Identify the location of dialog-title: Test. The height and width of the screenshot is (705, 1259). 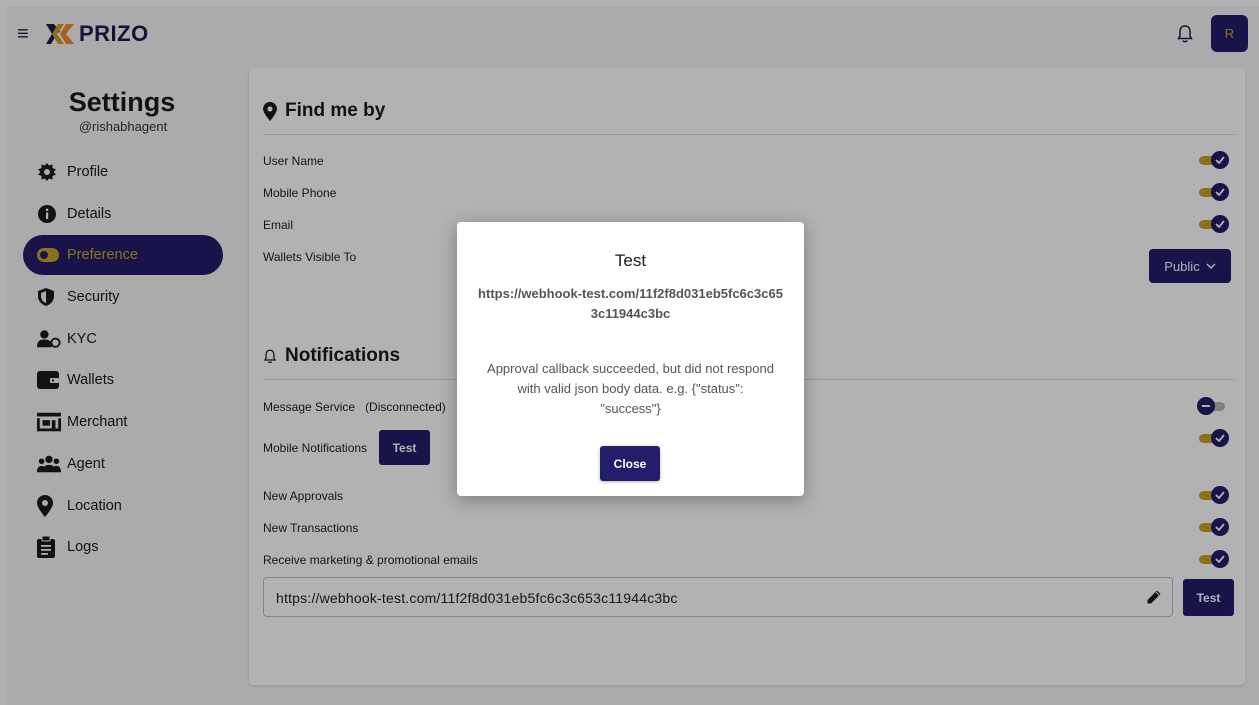
(630, 260).